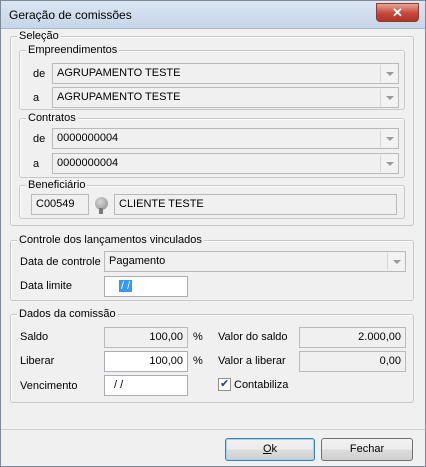 This screenshot has height=467, width=426. What do you see at coordinates (49, 386) in the screenshot?
I see `vencimento-label: Vencimento` at bounding box center [49, 386].